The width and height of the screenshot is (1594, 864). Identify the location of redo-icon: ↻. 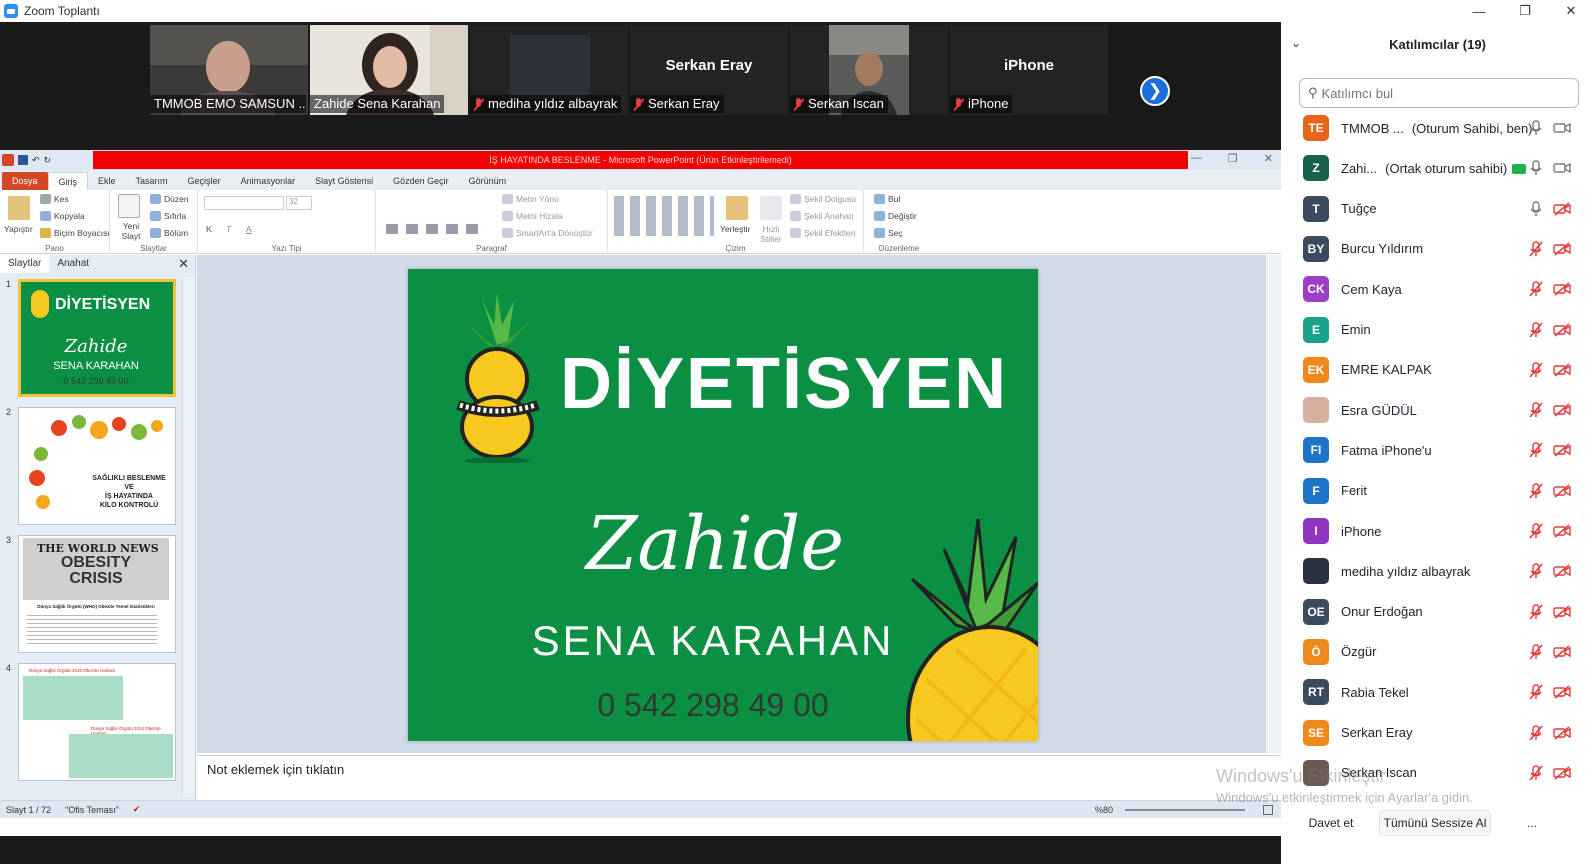
(48, 160).